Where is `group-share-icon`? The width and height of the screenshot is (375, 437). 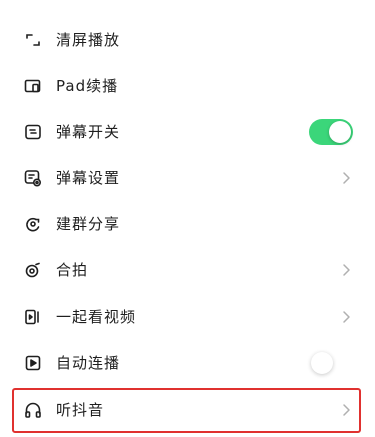
group-share-icon is located at coordinates (33, 224).